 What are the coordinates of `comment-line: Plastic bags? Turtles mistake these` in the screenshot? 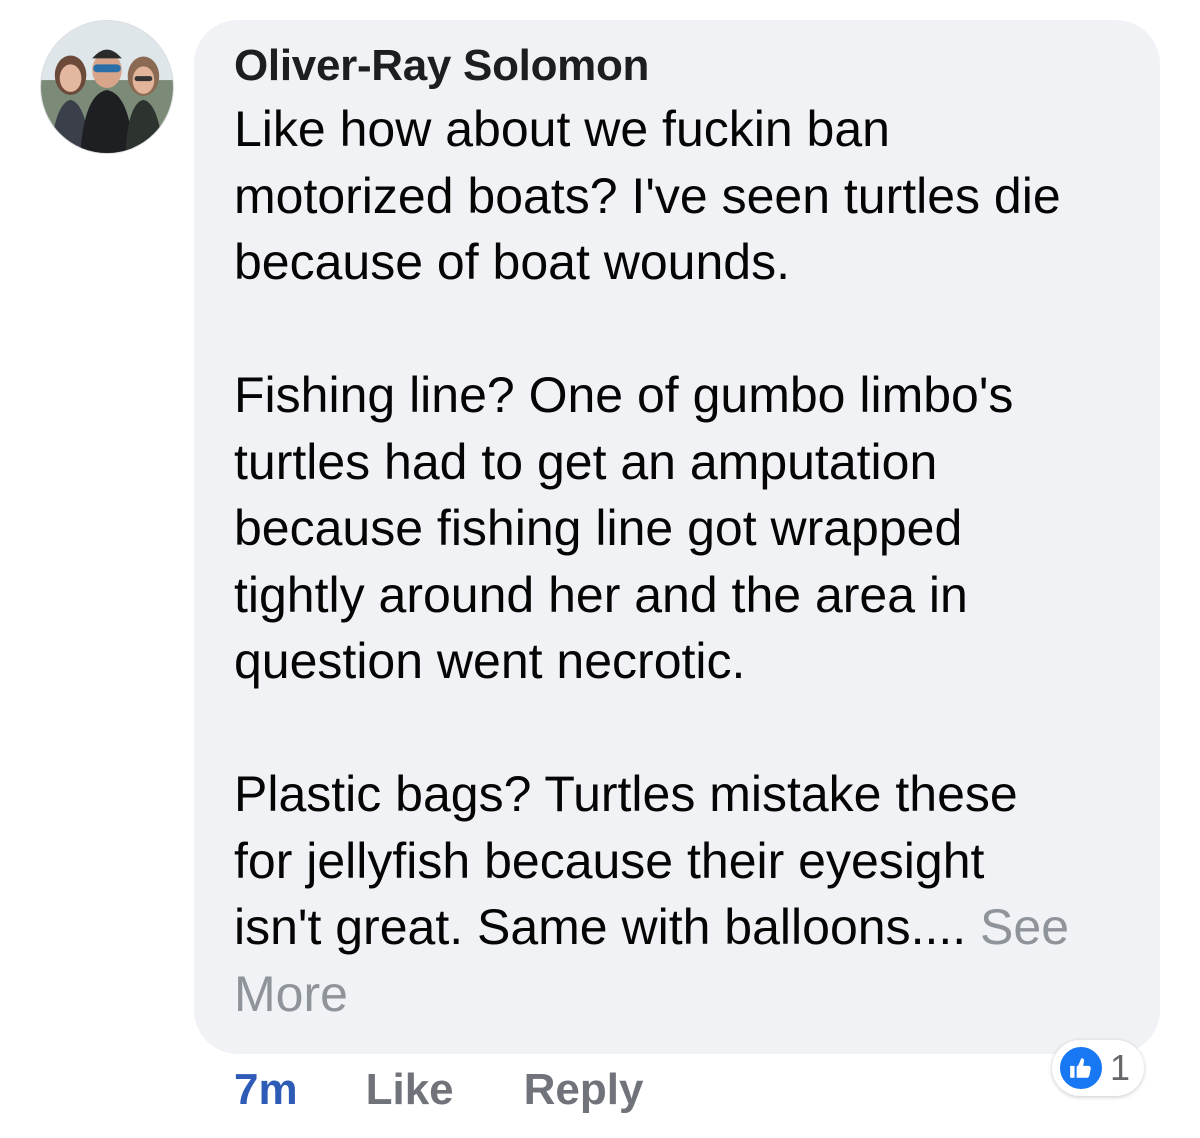 It's located at (626, 794).